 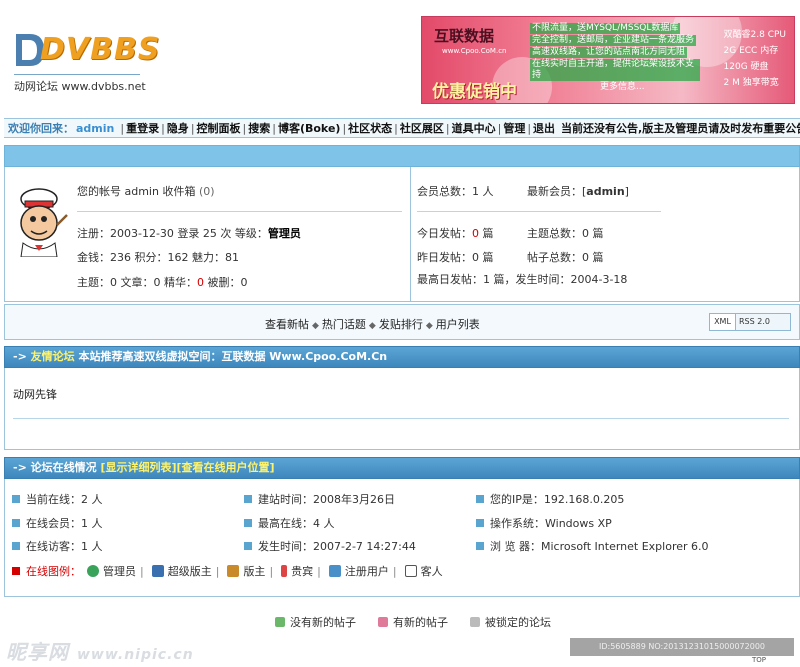 I want to click on nav-admin: 管理, so click(x=514, y=128).